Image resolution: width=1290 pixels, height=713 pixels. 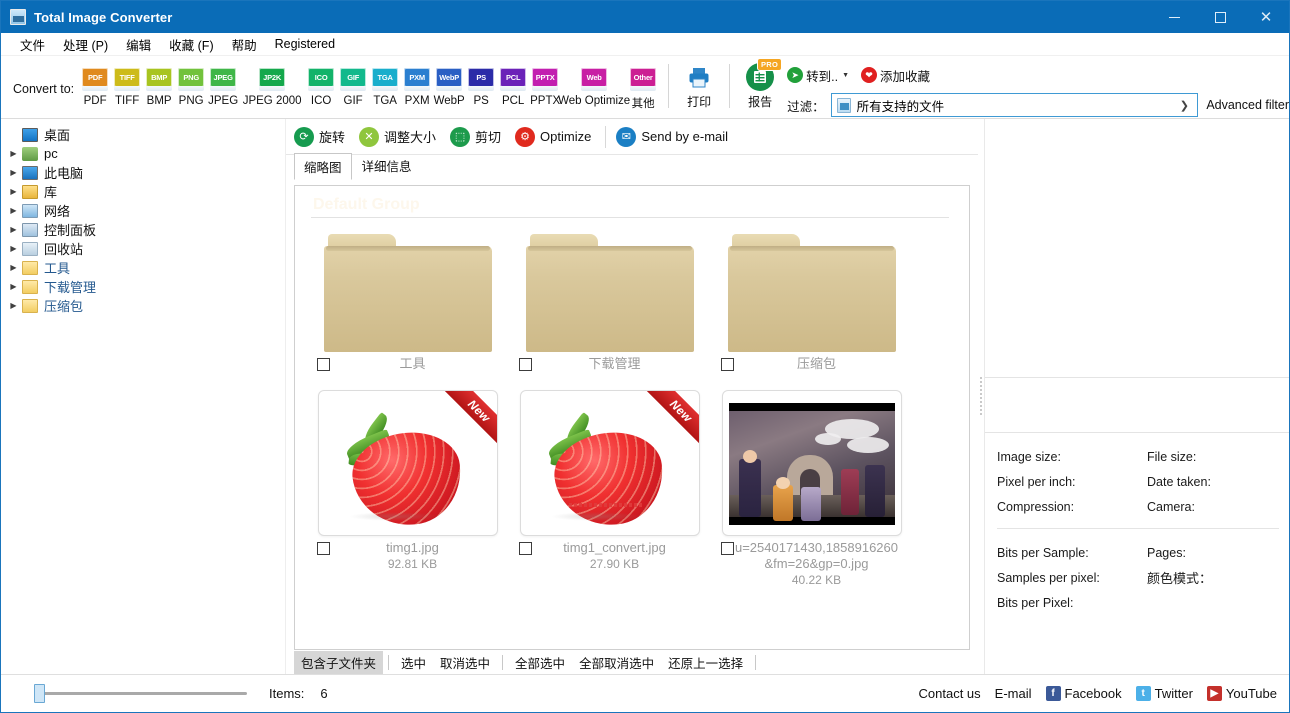 I want to click on tree-item-1: ▶ pc, so click(x=143, y=153).